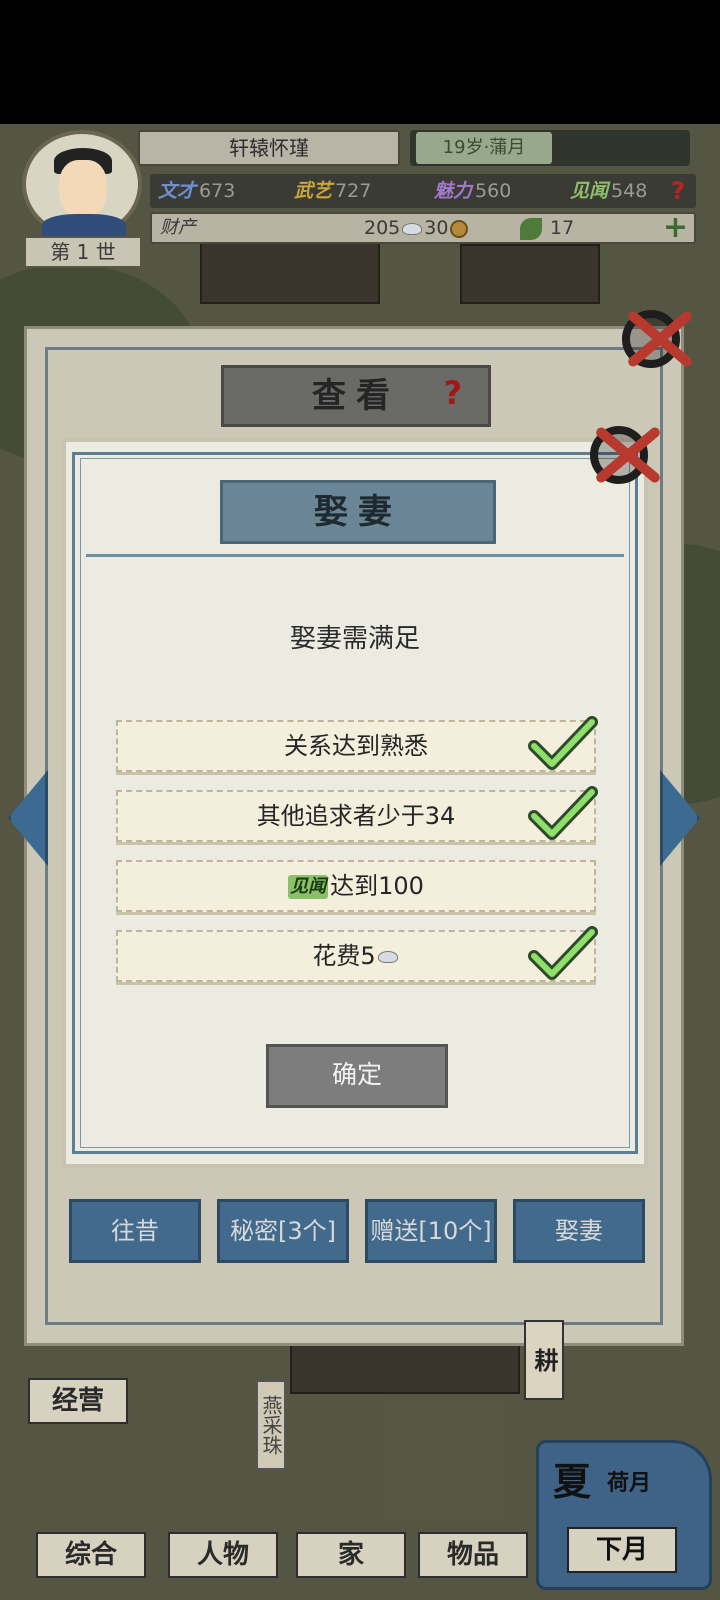  What do you see at coordinates (562, 228) in the screenshot?
I see `farmland-amount: 17` at bounding box center [562, 228].